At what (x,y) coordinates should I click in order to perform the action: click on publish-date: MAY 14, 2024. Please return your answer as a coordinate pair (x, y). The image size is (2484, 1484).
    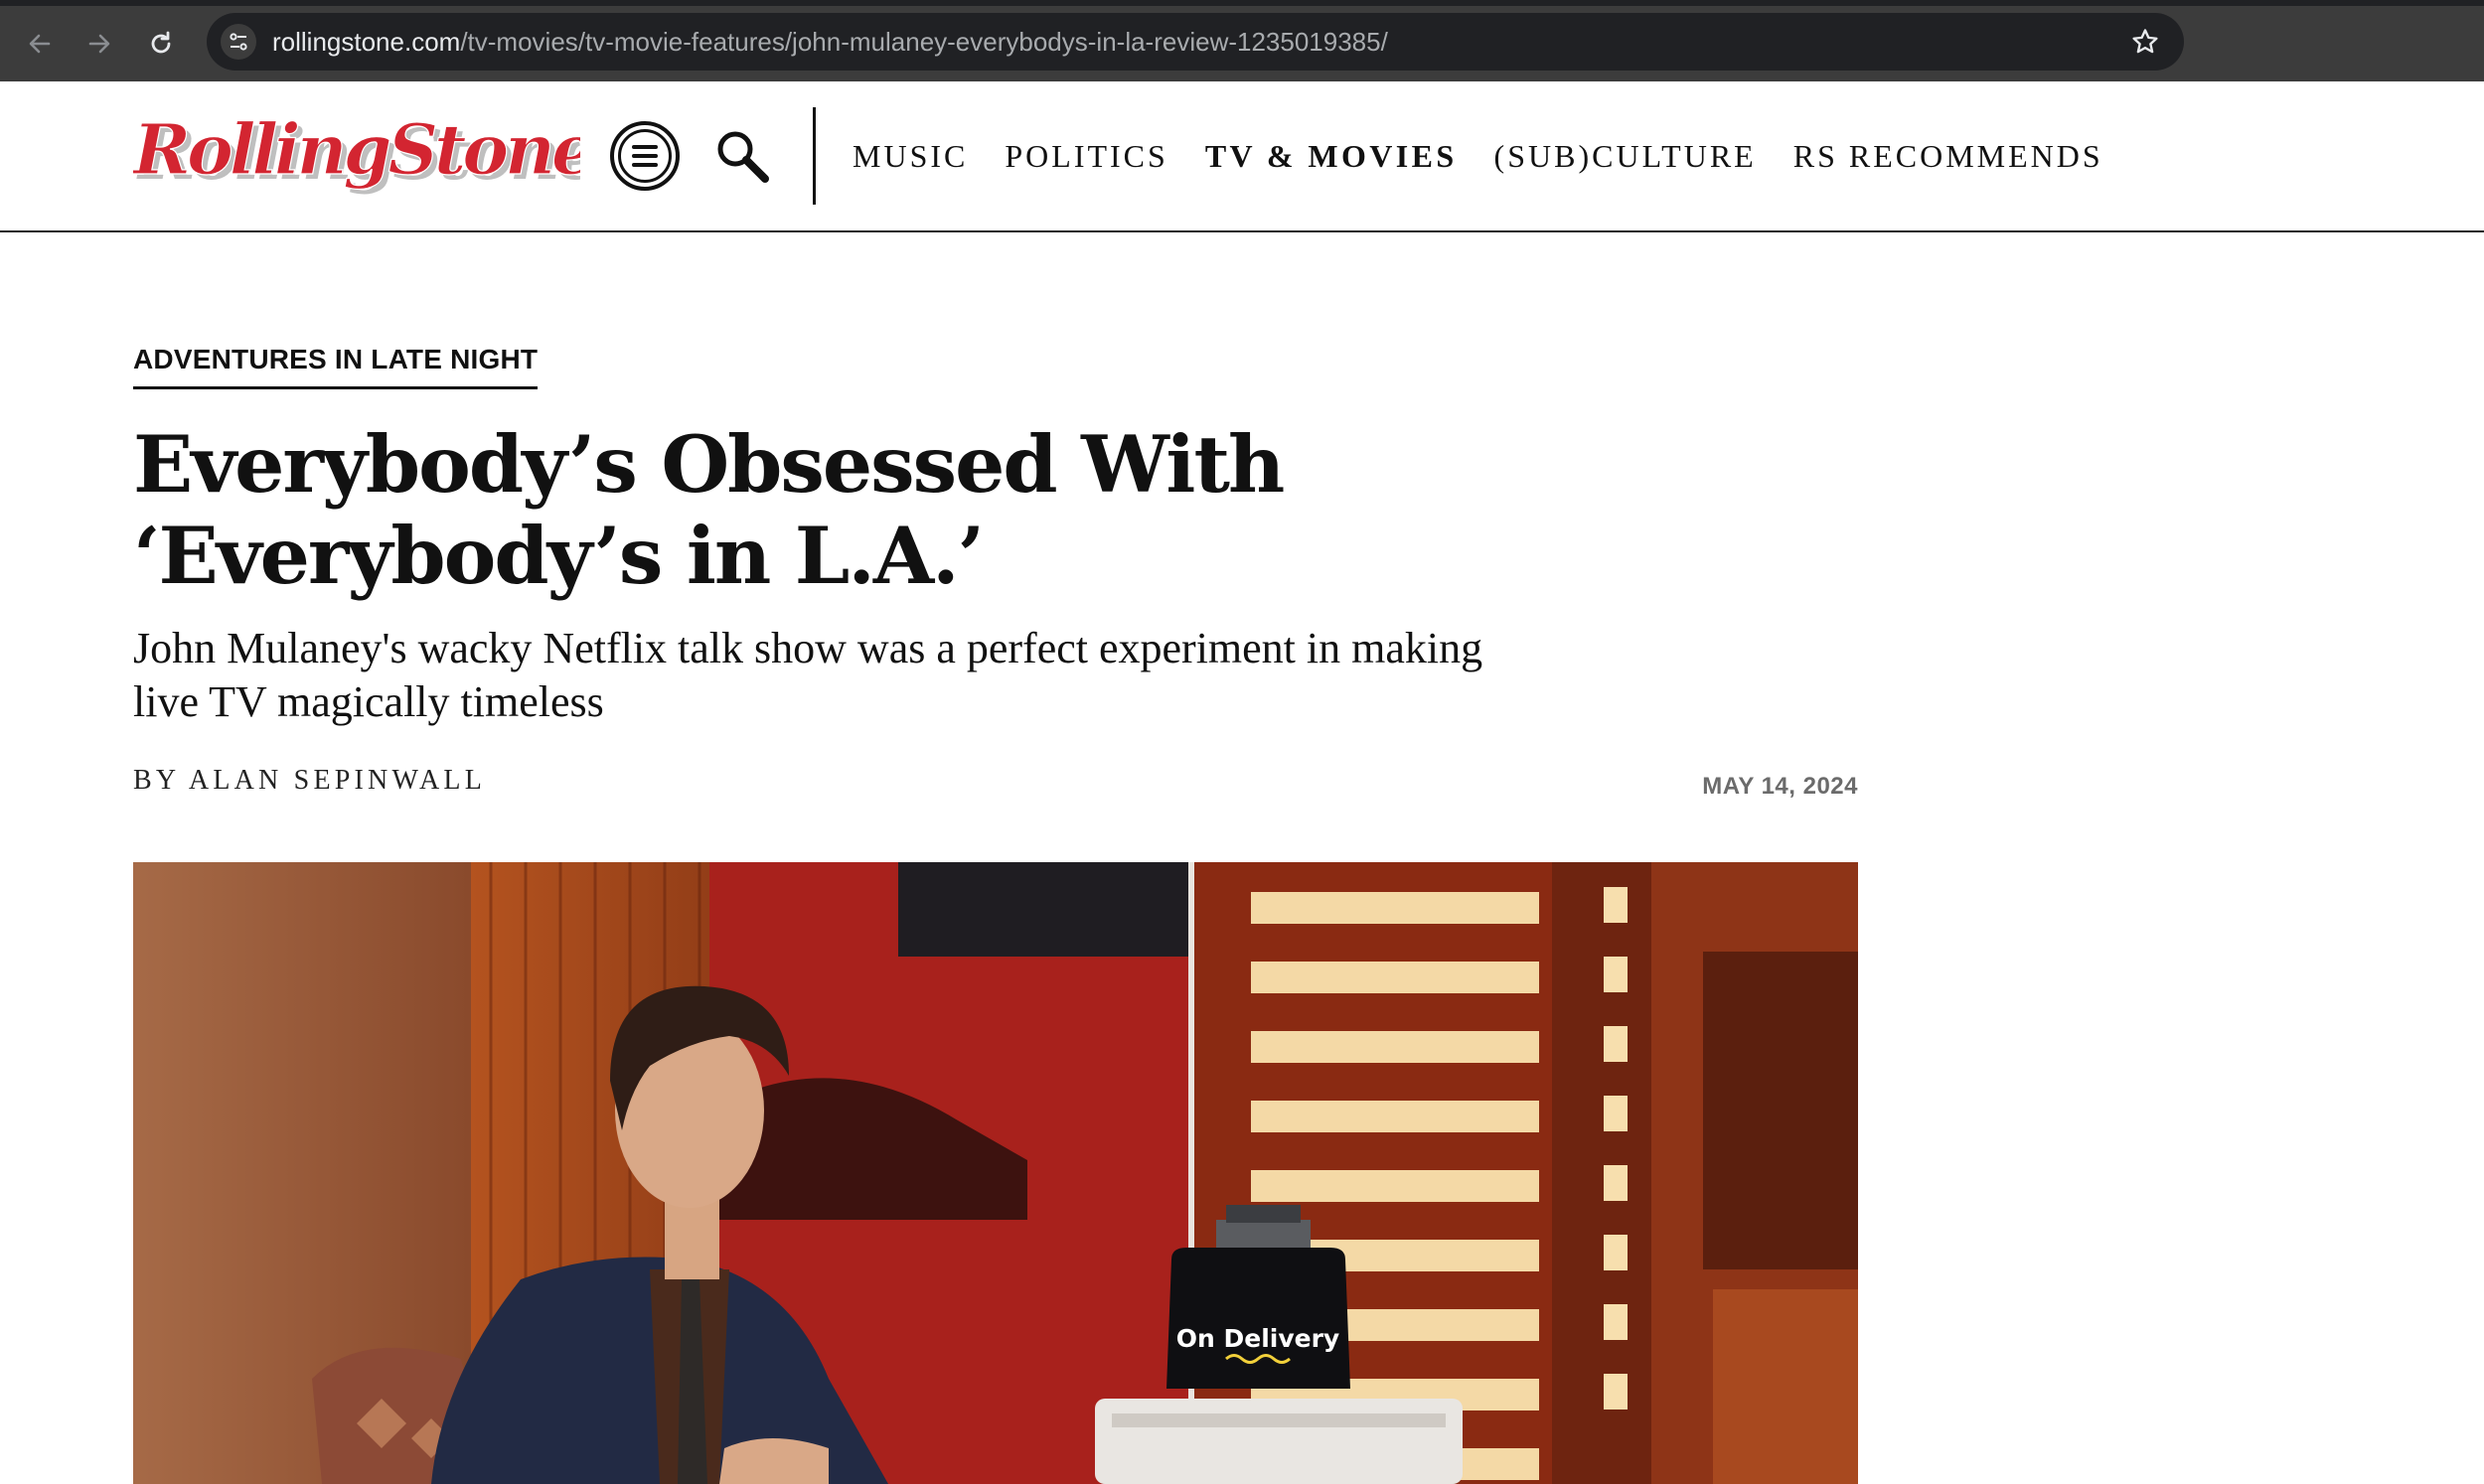
    Looking at the image, I should click on (1780, 786).